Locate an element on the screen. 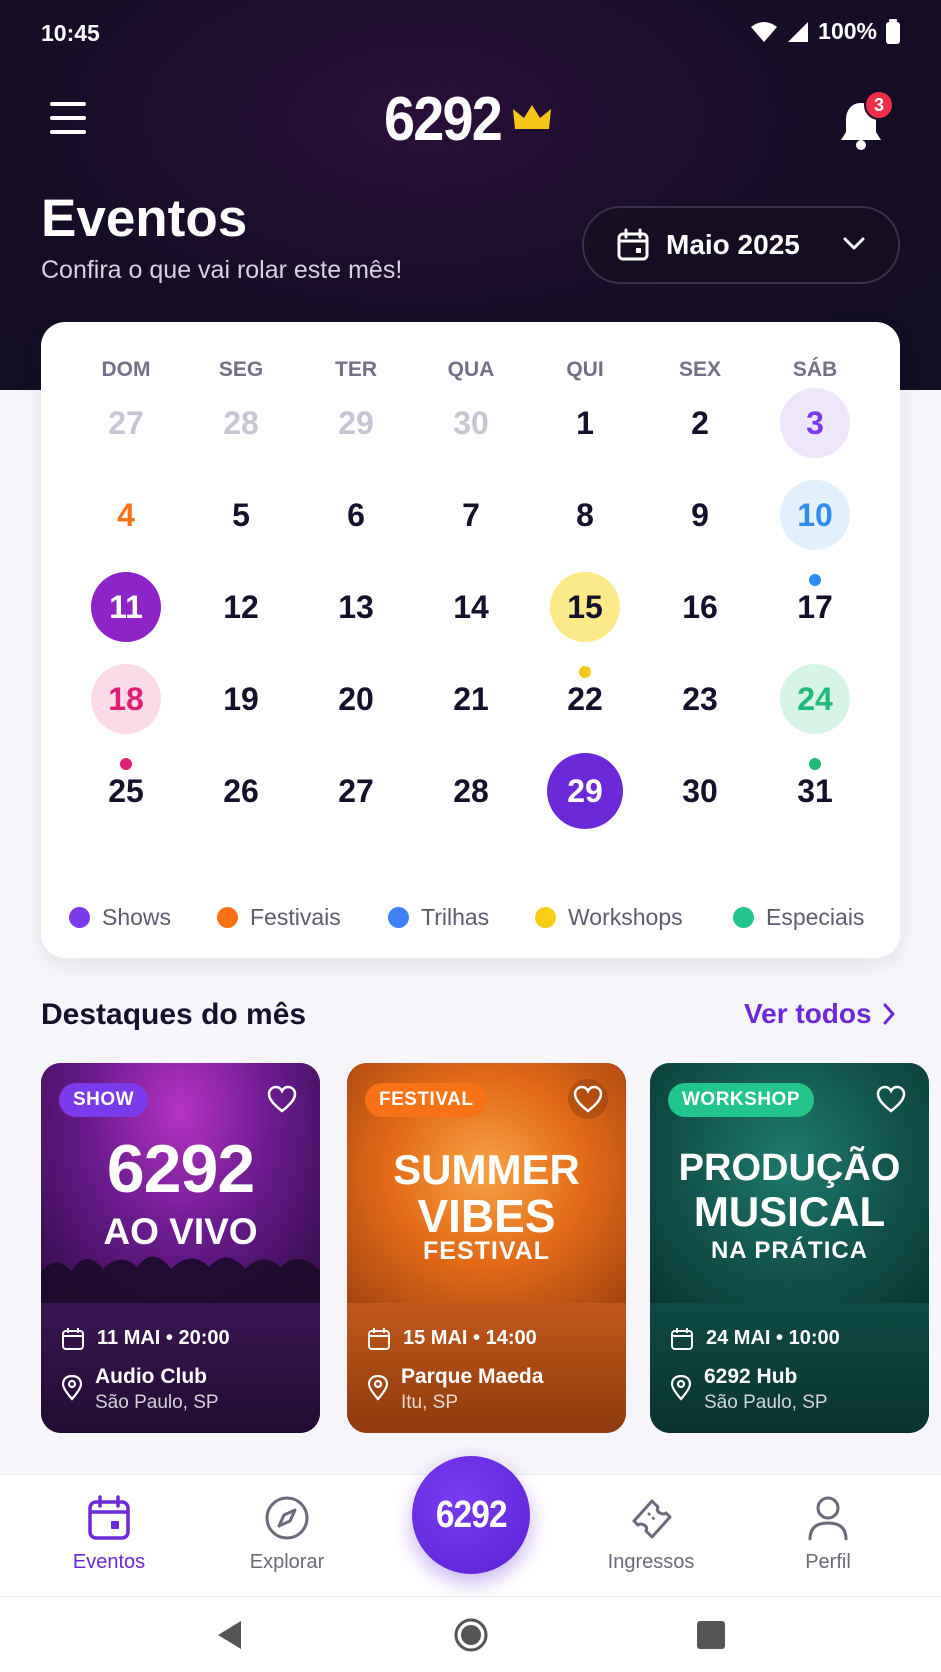 The image size is (941, 1672). nav-item-perfil: Perfil is located at coordinates (828, 1534).